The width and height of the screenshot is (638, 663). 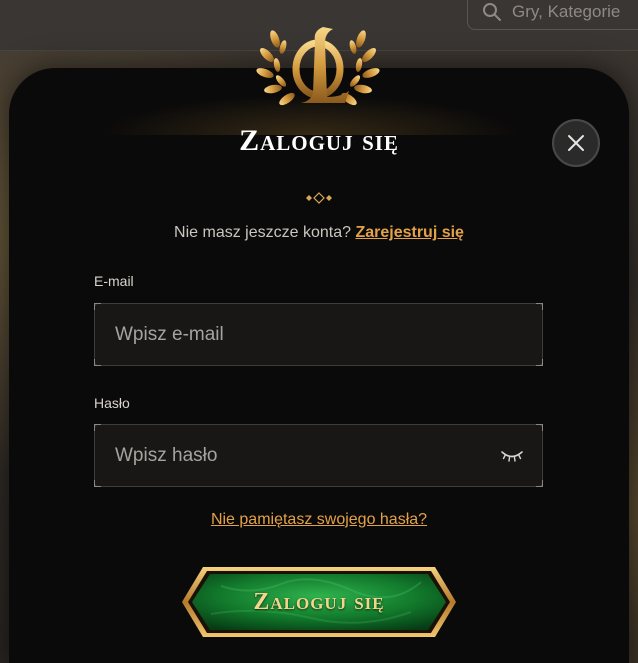 I want to click on email-input, so click(x=318, y=334).